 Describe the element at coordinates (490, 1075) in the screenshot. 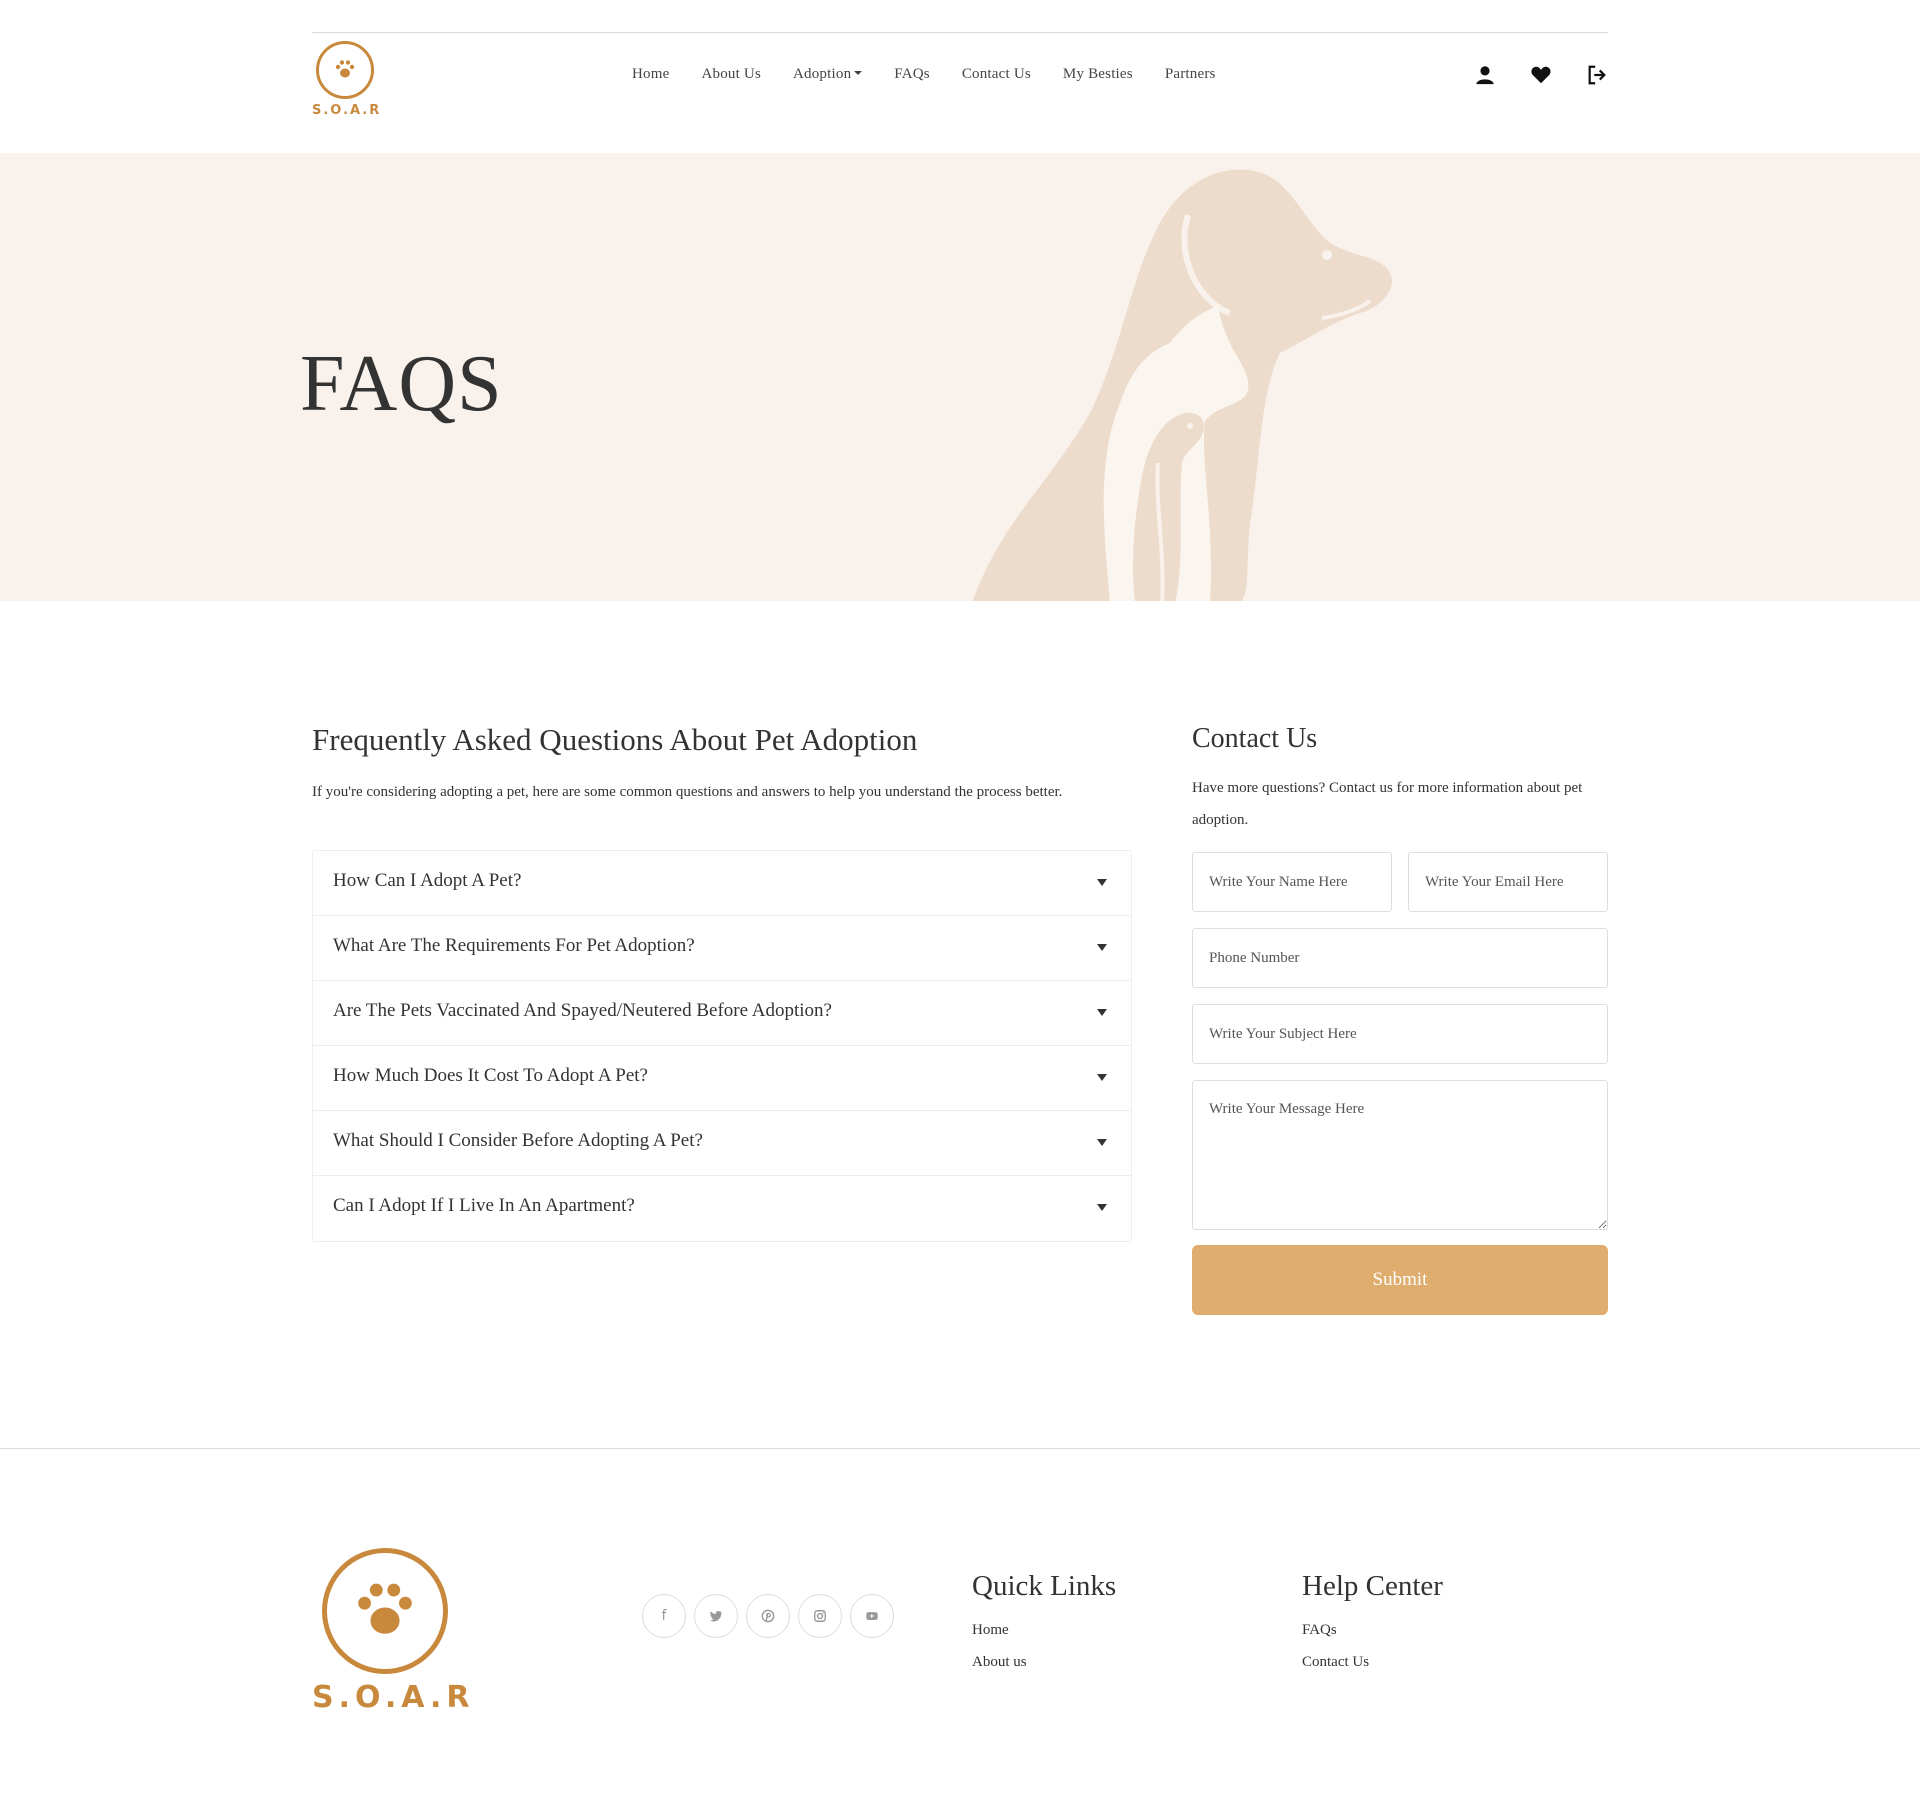

I see `faq-question: How Much Does It Cost To Adopt A Pet?` at that location.